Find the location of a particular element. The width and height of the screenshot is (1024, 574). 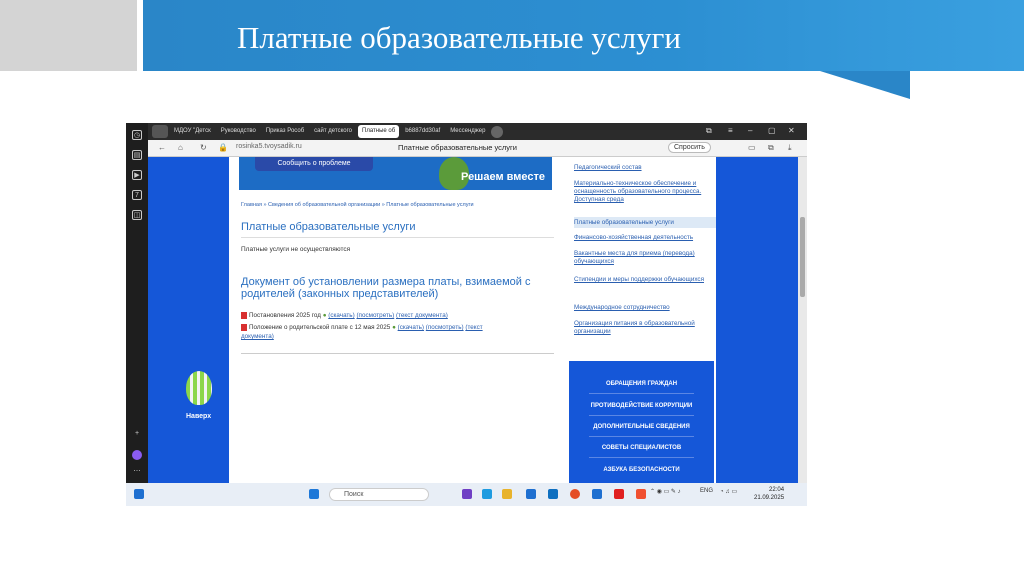

new-tab-button is located at coordinates (497, 131).